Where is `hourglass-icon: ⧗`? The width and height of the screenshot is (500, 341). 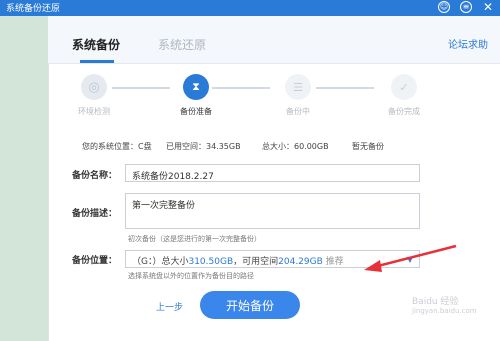 hourglass-icon: ⧗ is located at coordinates (196, 87).